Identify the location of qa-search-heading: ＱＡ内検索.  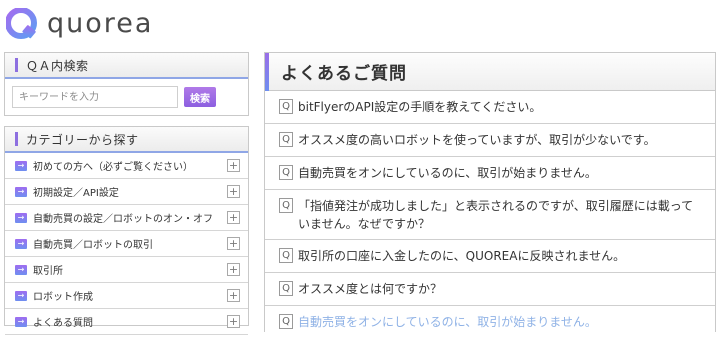
(126, 66).